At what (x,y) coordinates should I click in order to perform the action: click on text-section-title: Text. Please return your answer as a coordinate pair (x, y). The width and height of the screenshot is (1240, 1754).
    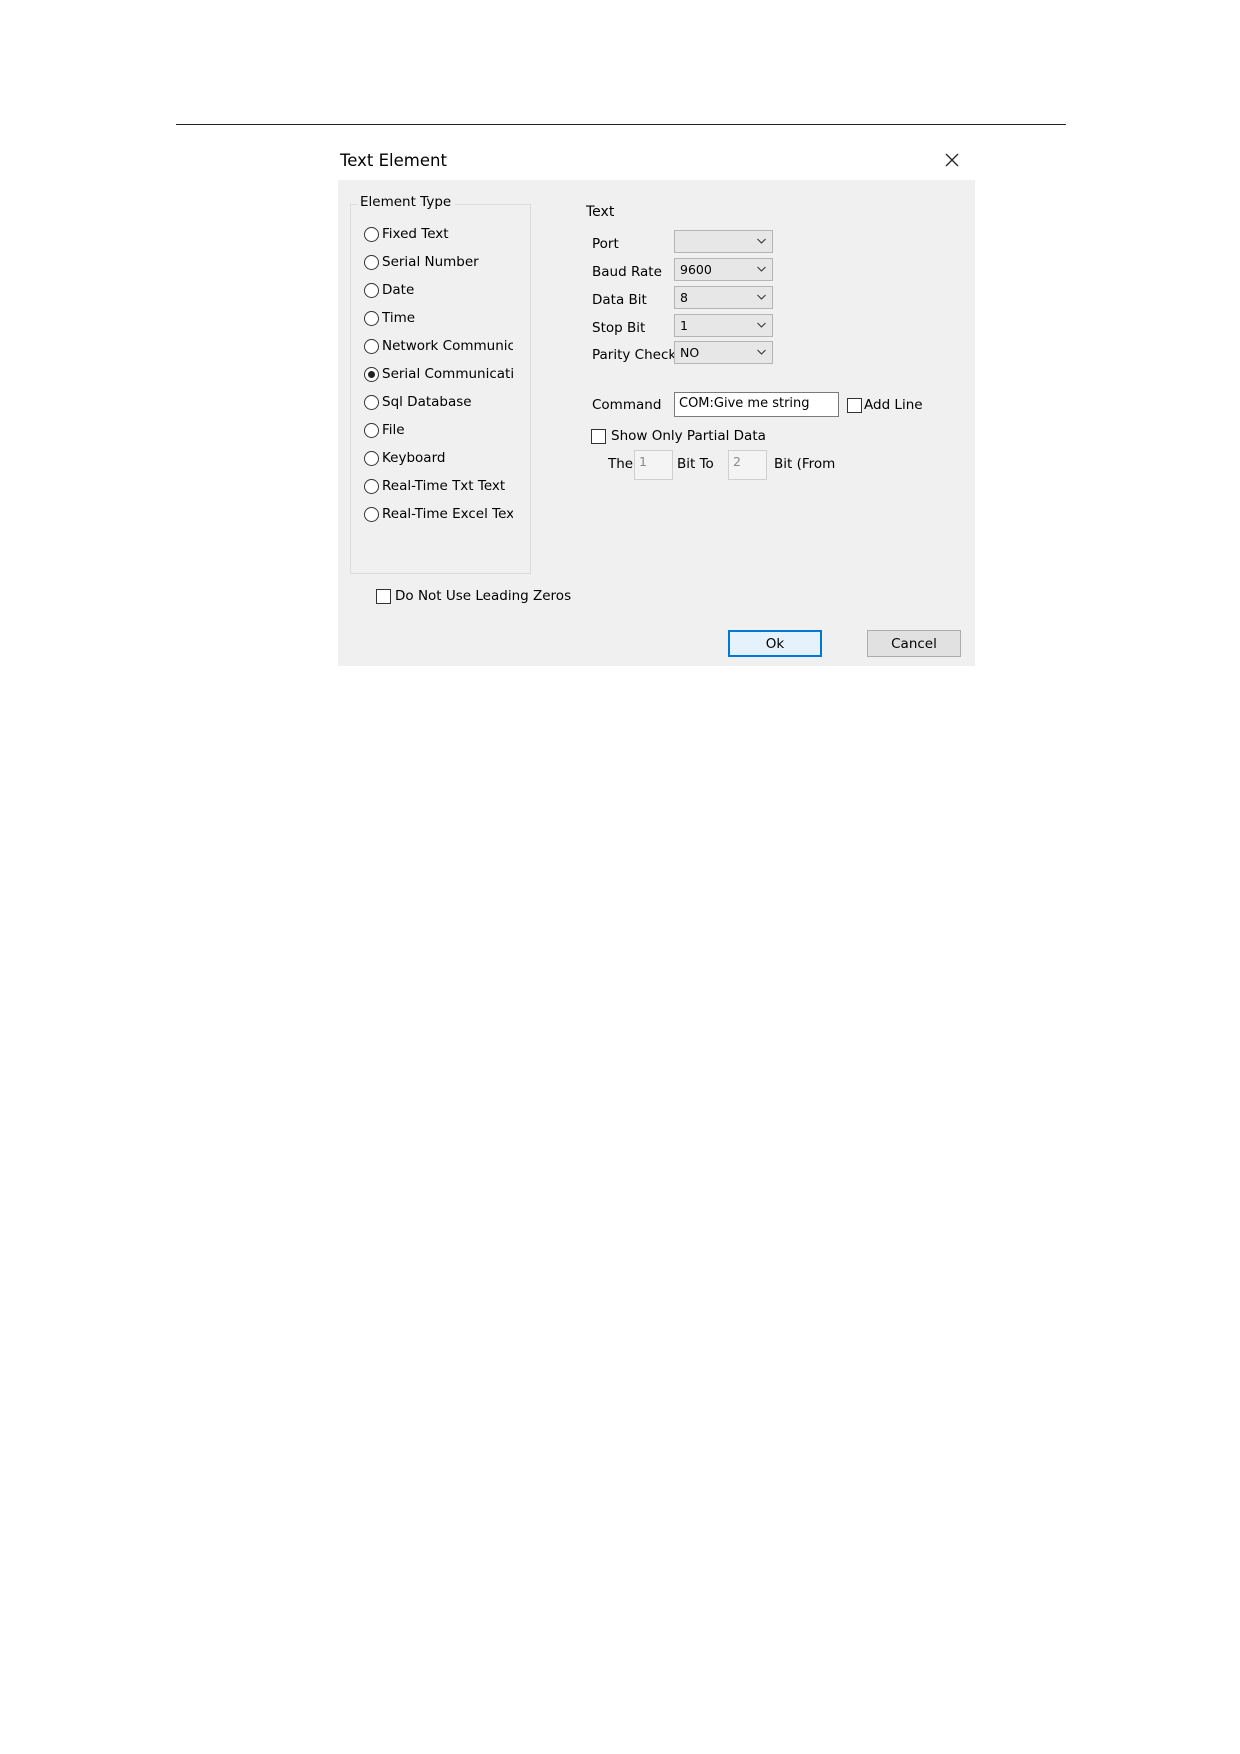
    Looking at the image, I should click on (600, 212).